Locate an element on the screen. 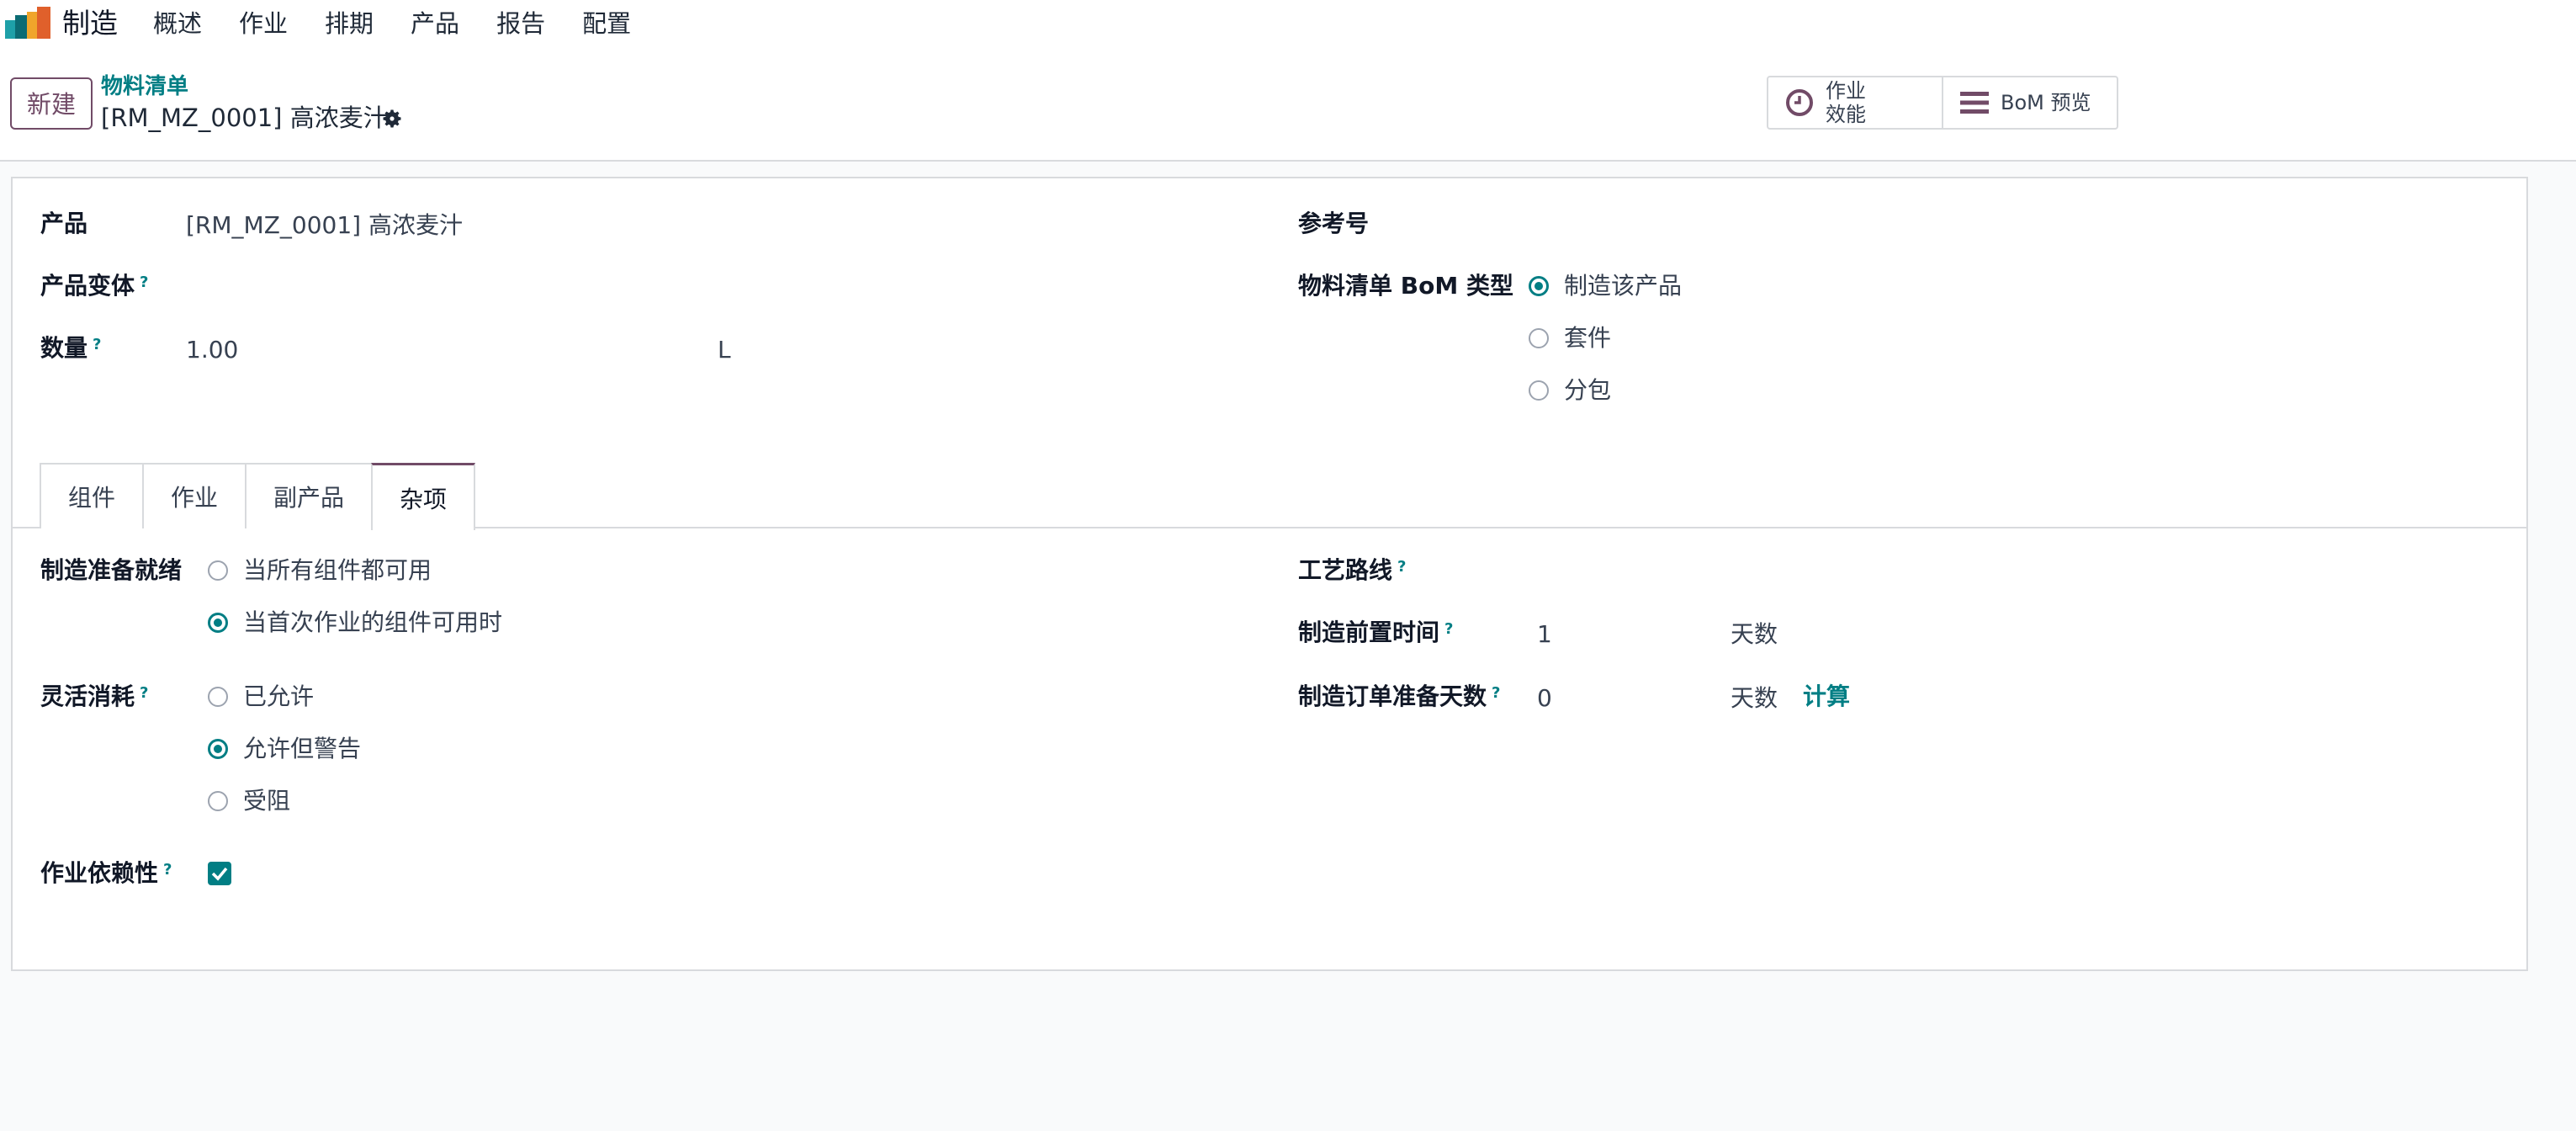  bom-type-option-kit: 套件 is located at coordinates (1570, 338).